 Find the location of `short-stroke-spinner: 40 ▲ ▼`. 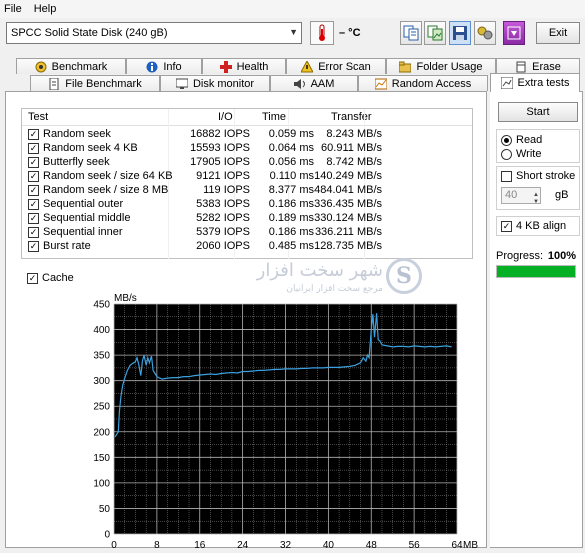

short-stroke-spinner: 40 ▲ ▼ is located at coordinates (521, 196).